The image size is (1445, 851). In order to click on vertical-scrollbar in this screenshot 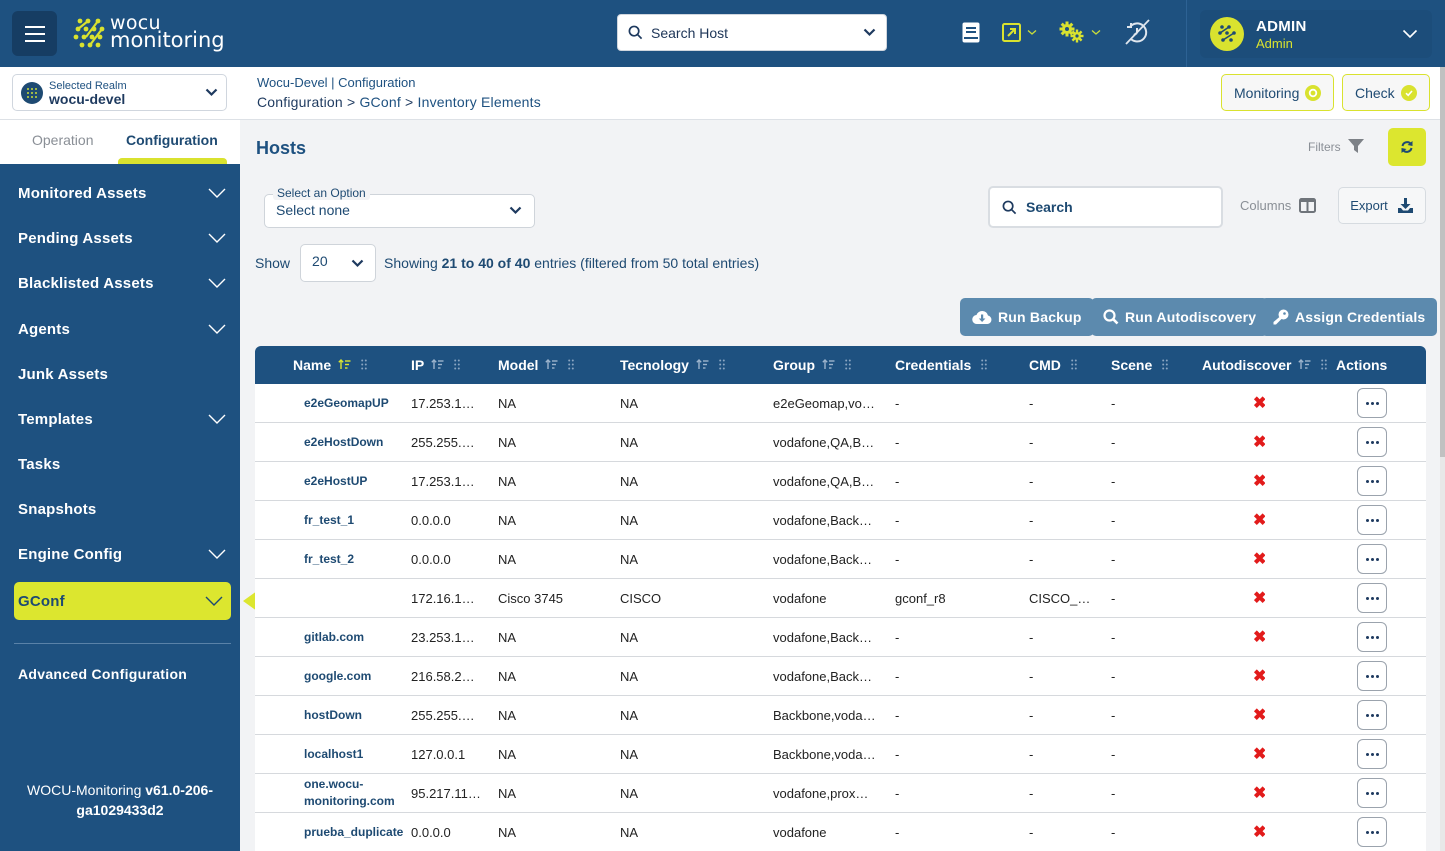, I will do `click(1442, 459)`.